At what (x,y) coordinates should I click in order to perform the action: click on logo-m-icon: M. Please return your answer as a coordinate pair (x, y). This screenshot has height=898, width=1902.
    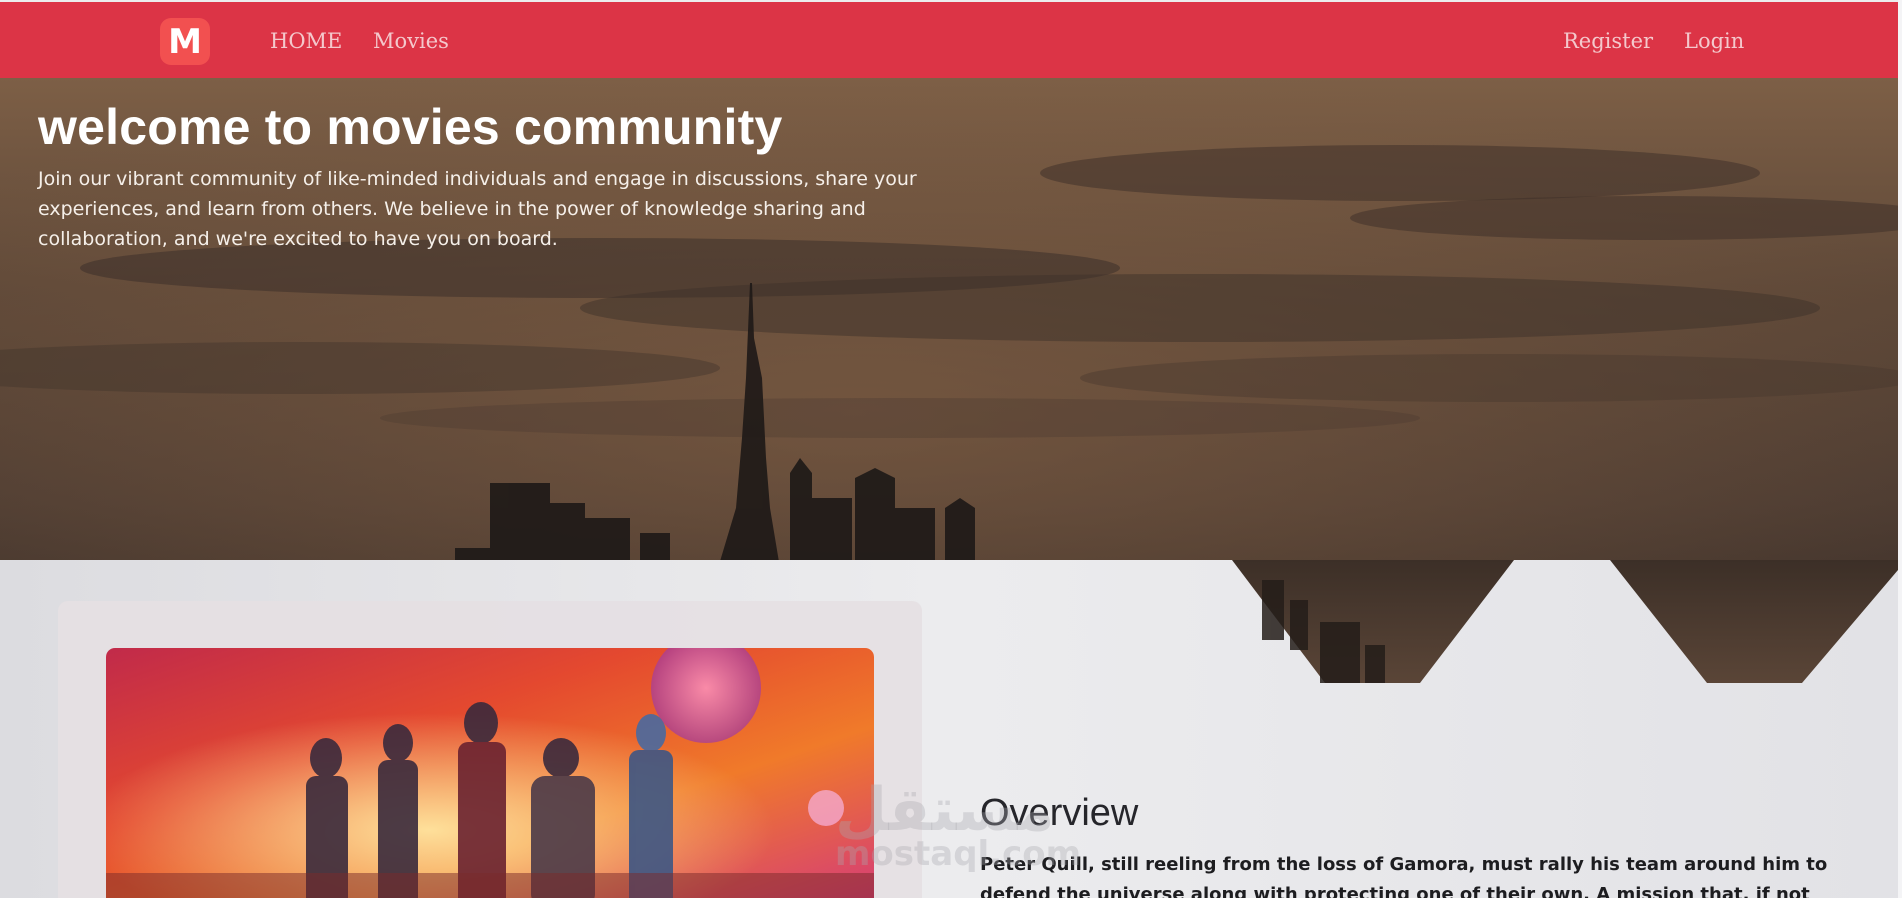
    Looking at the image, I should click on (185, 41).